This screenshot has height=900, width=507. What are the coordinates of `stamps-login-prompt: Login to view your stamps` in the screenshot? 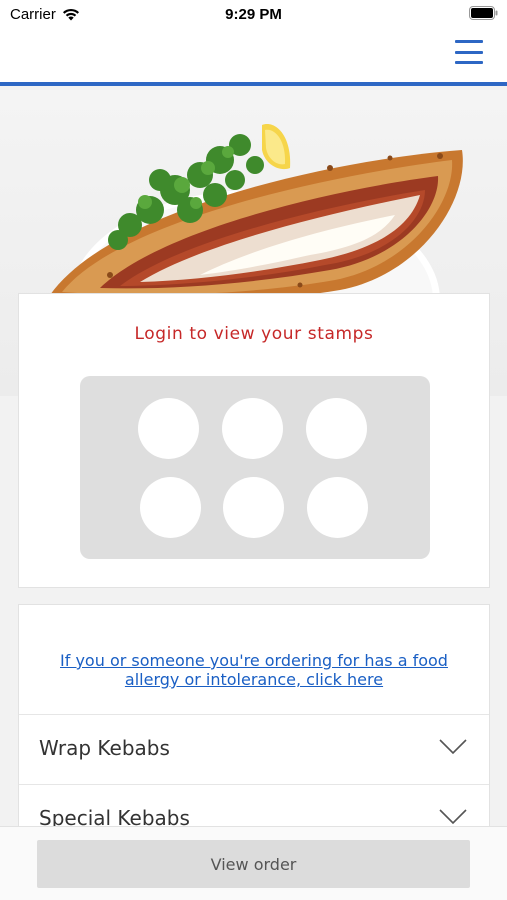 It's located at (254, 334).